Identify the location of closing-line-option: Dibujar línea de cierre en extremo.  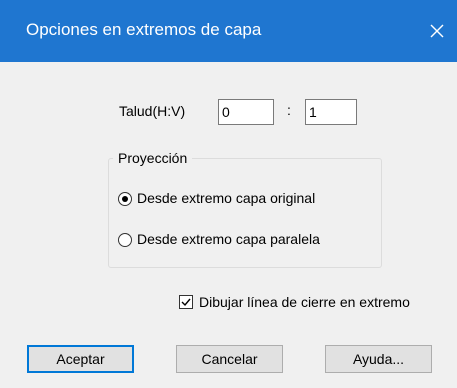
(318, 302).